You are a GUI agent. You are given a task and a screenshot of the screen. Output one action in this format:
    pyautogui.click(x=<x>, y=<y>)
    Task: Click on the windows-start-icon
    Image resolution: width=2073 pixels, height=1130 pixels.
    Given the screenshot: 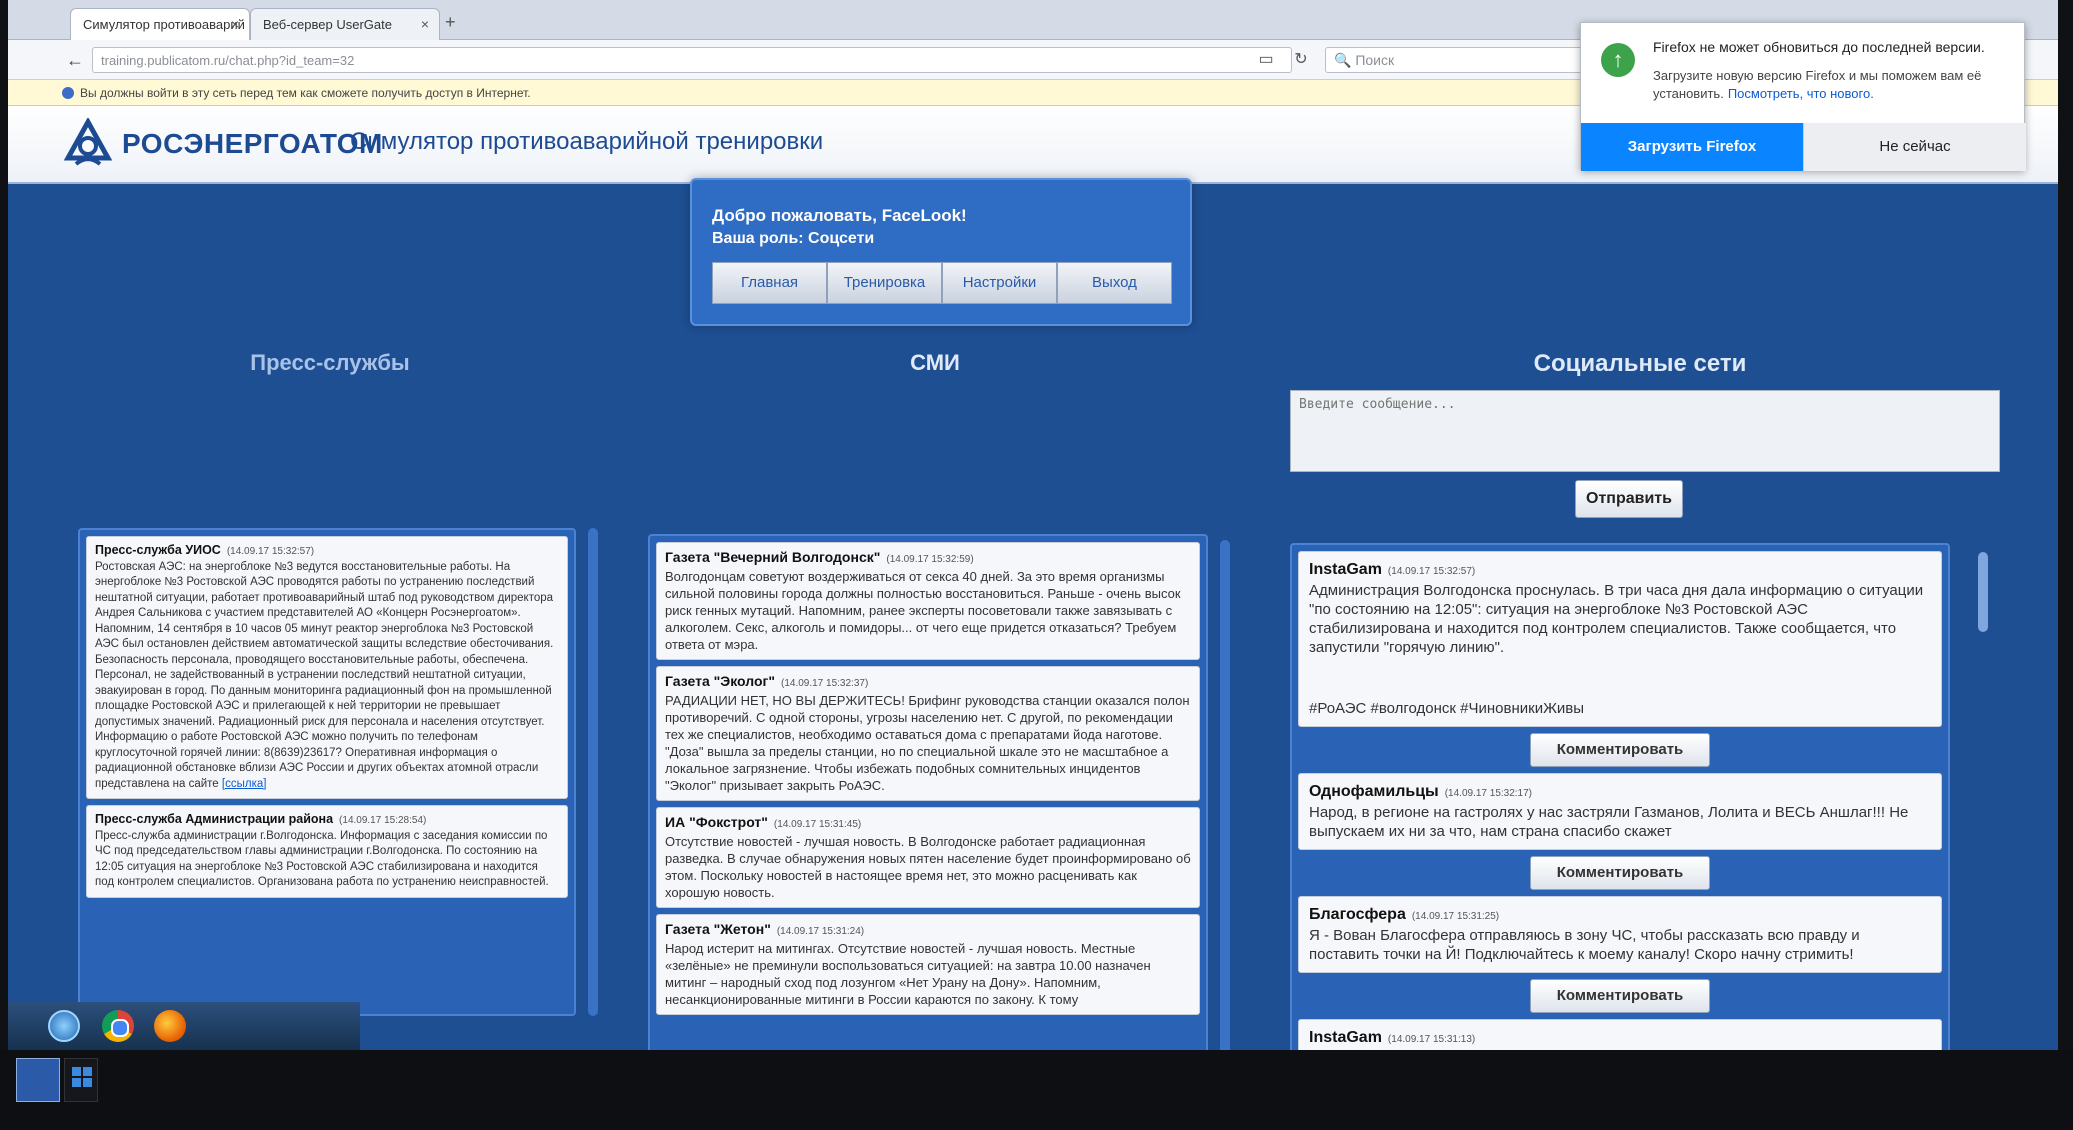 What is the action you would take?
    pyautogui.click(x=64, y=1026)
    